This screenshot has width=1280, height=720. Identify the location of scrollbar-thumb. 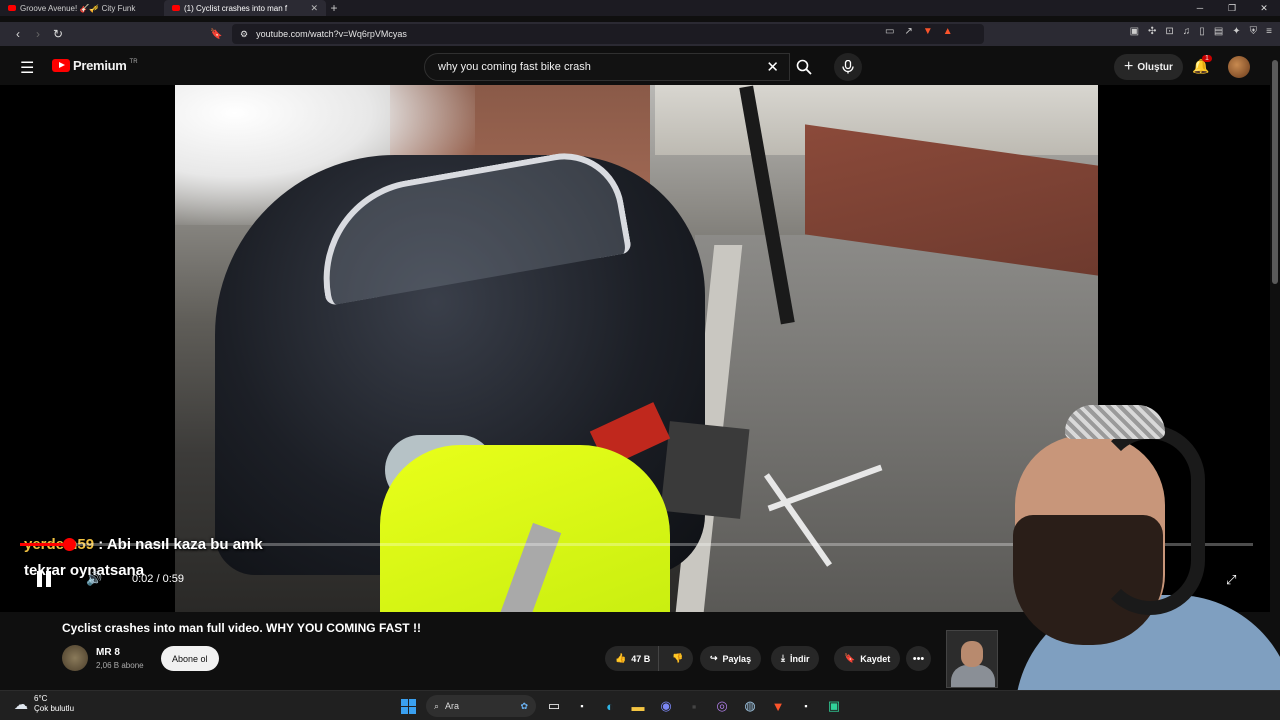
(1275, 172).